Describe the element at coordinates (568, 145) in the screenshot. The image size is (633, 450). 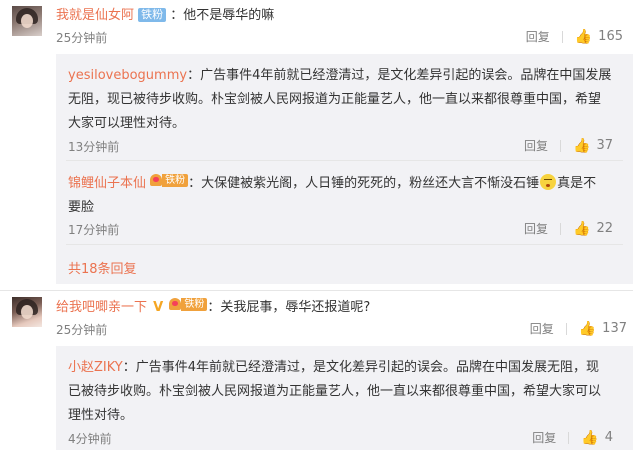
I see `reply-actions: 回复 👍 37` at that location.